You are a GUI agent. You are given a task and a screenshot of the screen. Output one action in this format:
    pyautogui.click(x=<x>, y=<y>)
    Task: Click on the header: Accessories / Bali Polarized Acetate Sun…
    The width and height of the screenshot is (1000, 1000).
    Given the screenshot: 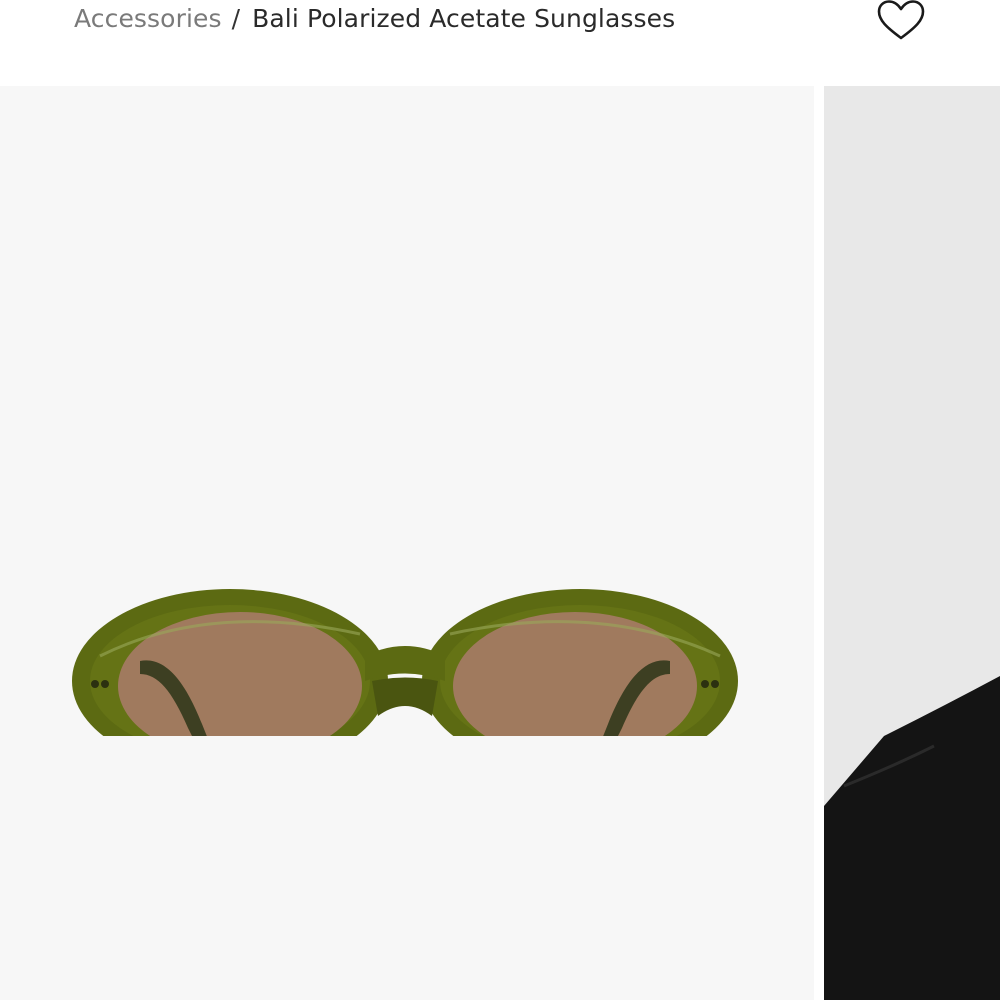 What is the action you would take?
    pyautogui.click(x=500, y=43)
    